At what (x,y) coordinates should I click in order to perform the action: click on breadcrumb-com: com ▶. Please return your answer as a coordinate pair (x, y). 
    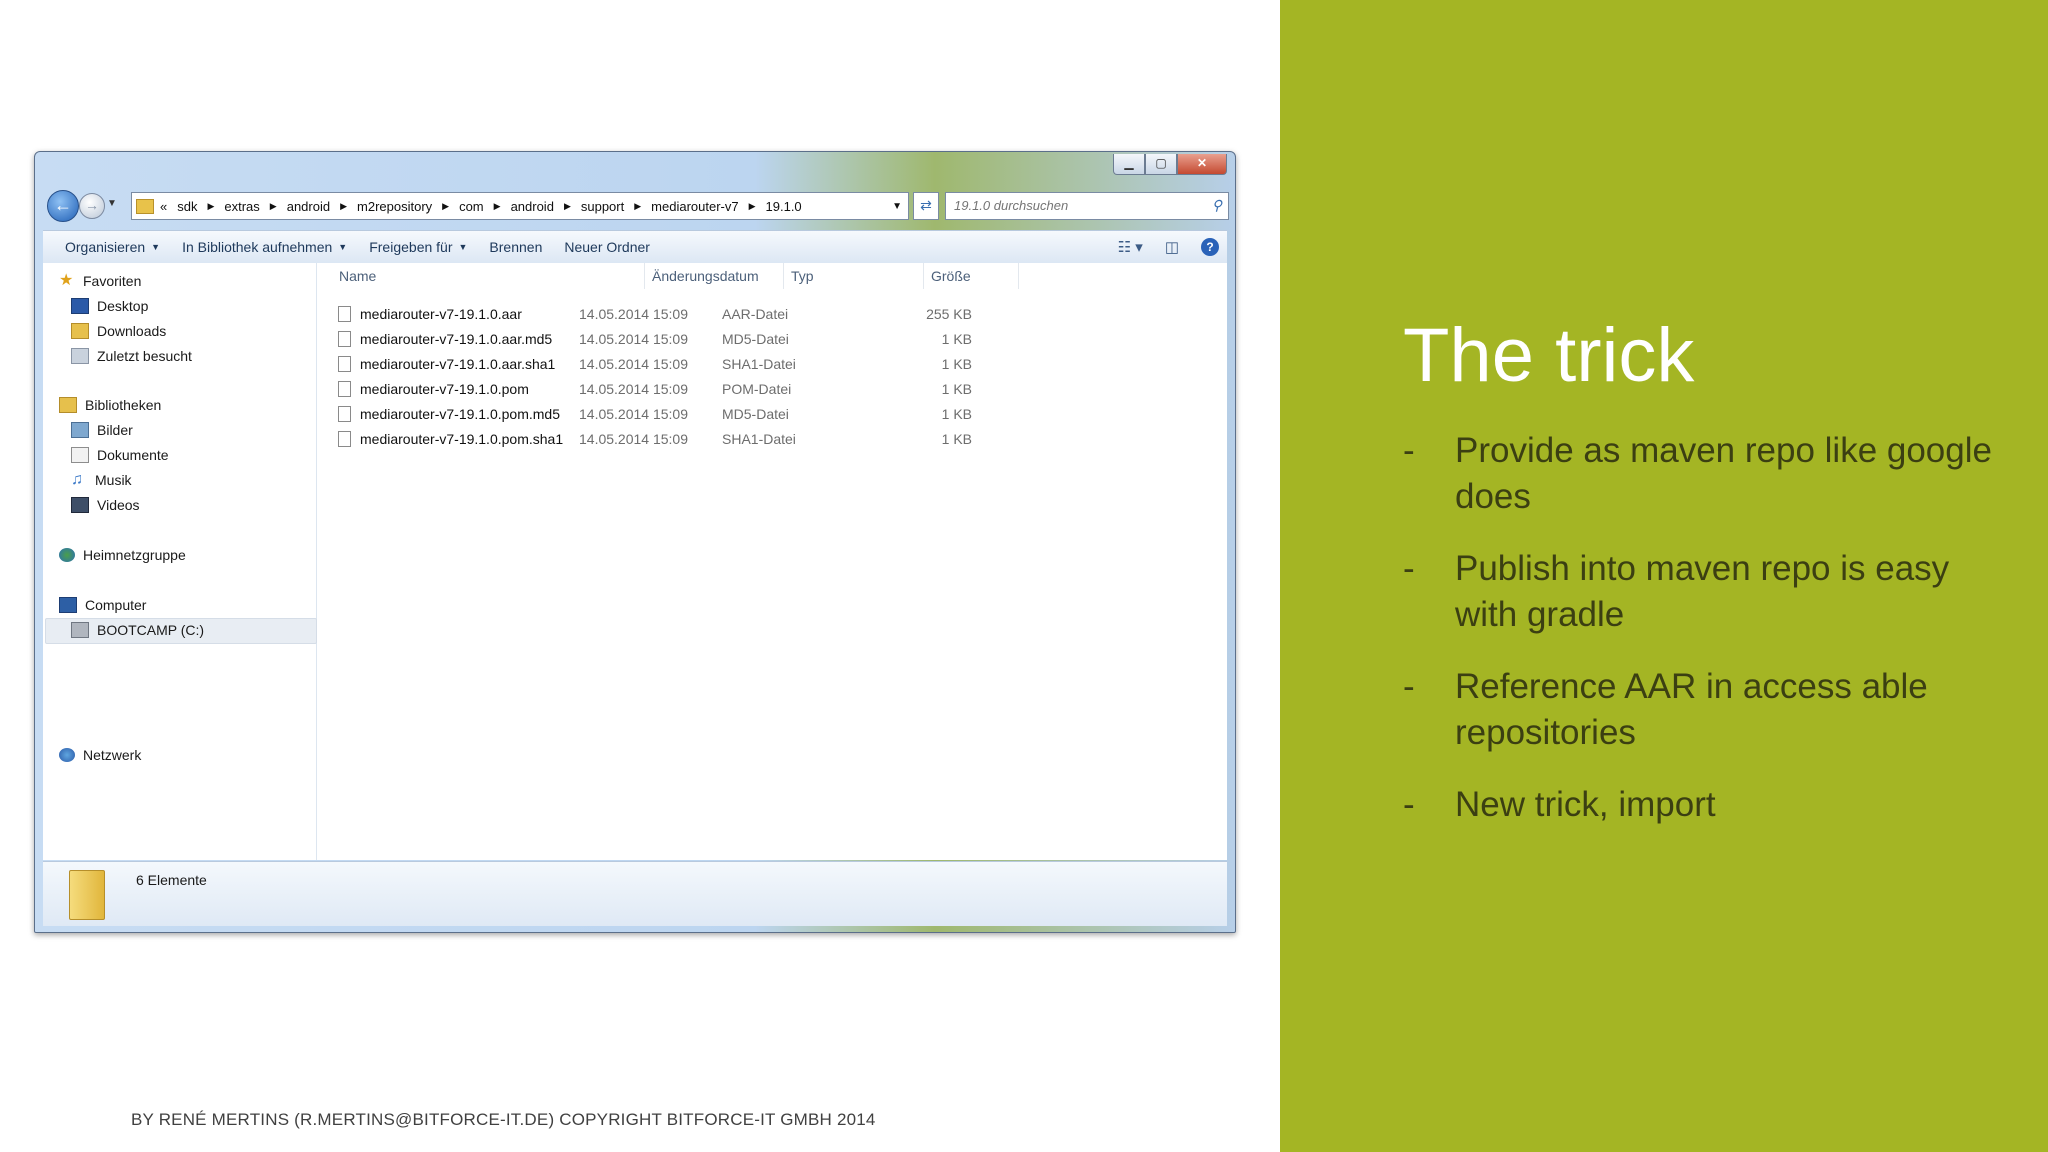
    Looking at the image, I should click on (484, 206).